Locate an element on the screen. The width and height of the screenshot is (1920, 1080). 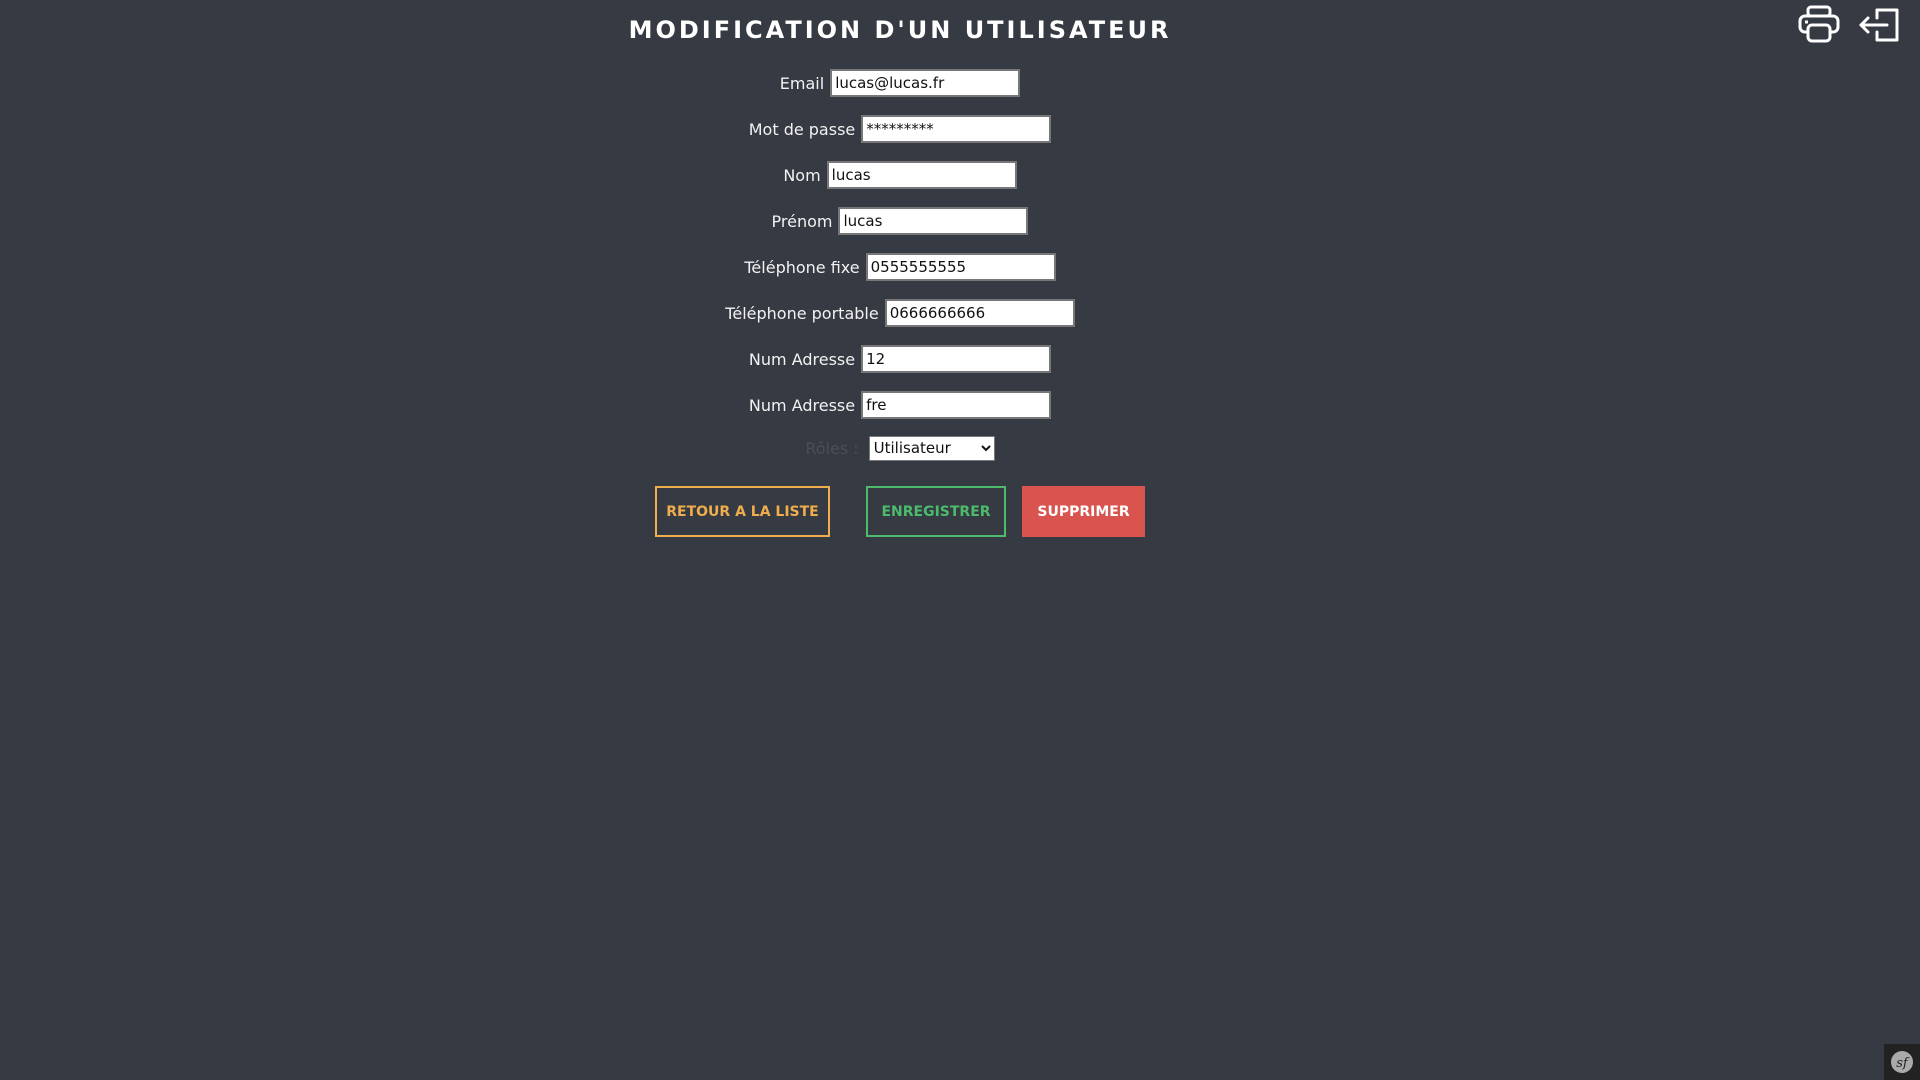
back-to-list-button: RETOUR A LA LISTE is located at coordinates (742, 511).